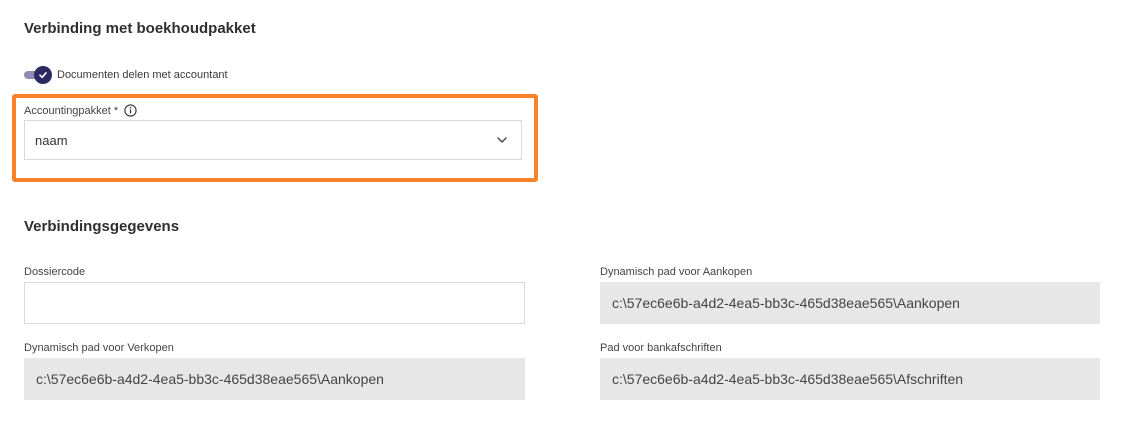 This screenshot has width=1125, height=430. I want to click on bank-statements-path-label: Pad voor bankafschriften, so click(661, 348).